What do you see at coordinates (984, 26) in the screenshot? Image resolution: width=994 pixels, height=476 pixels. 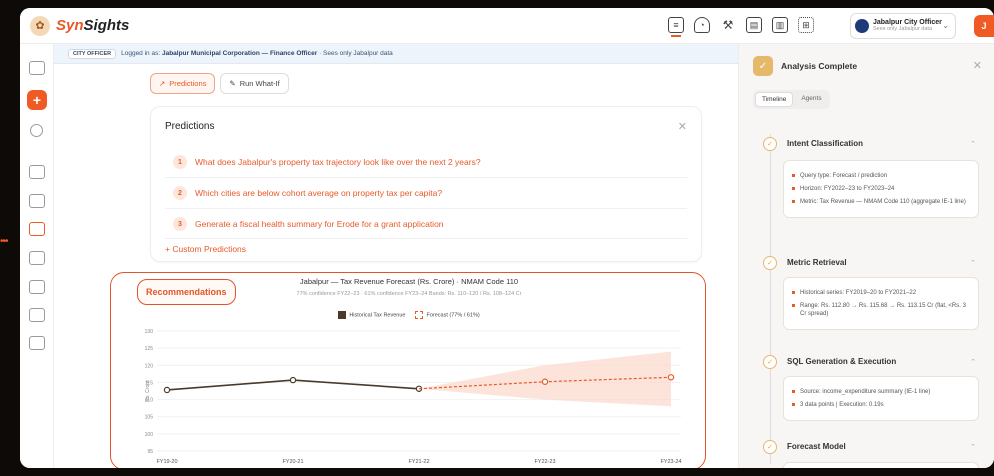 I see `avatar: J` at bounding box center [984, 26].